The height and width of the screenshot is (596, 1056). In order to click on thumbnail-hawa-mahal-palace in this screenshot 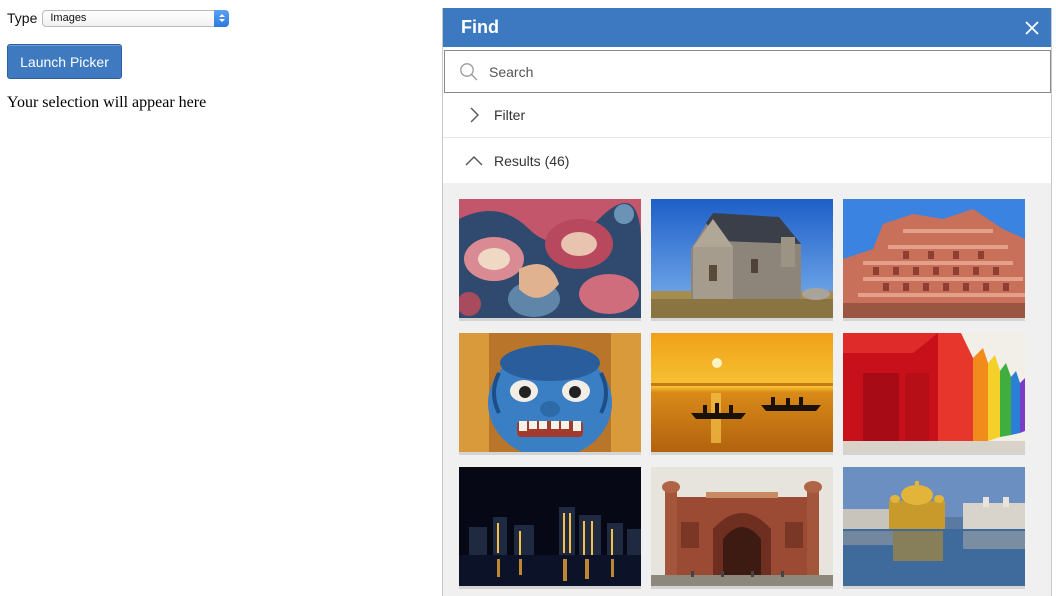, I will do `click(934, 260)`.